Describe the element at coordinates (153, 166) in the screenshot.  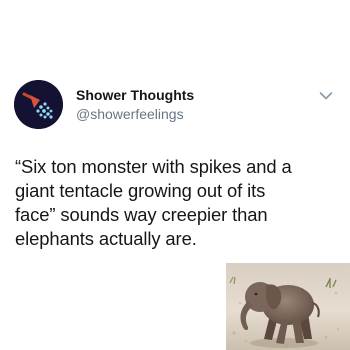
I see `tweet-text-line: “Six ton monster with spikes and a` at that location.